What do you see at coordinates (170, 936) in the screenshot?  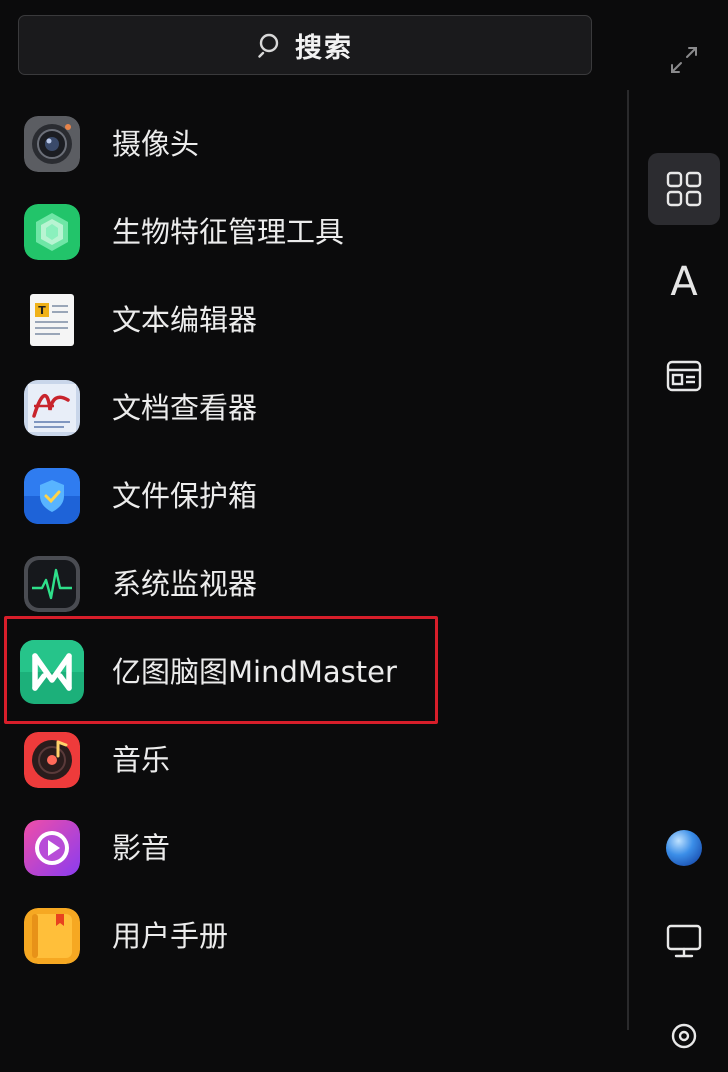 I see `app-label: 用户手册` at bounding box center [170, 936].